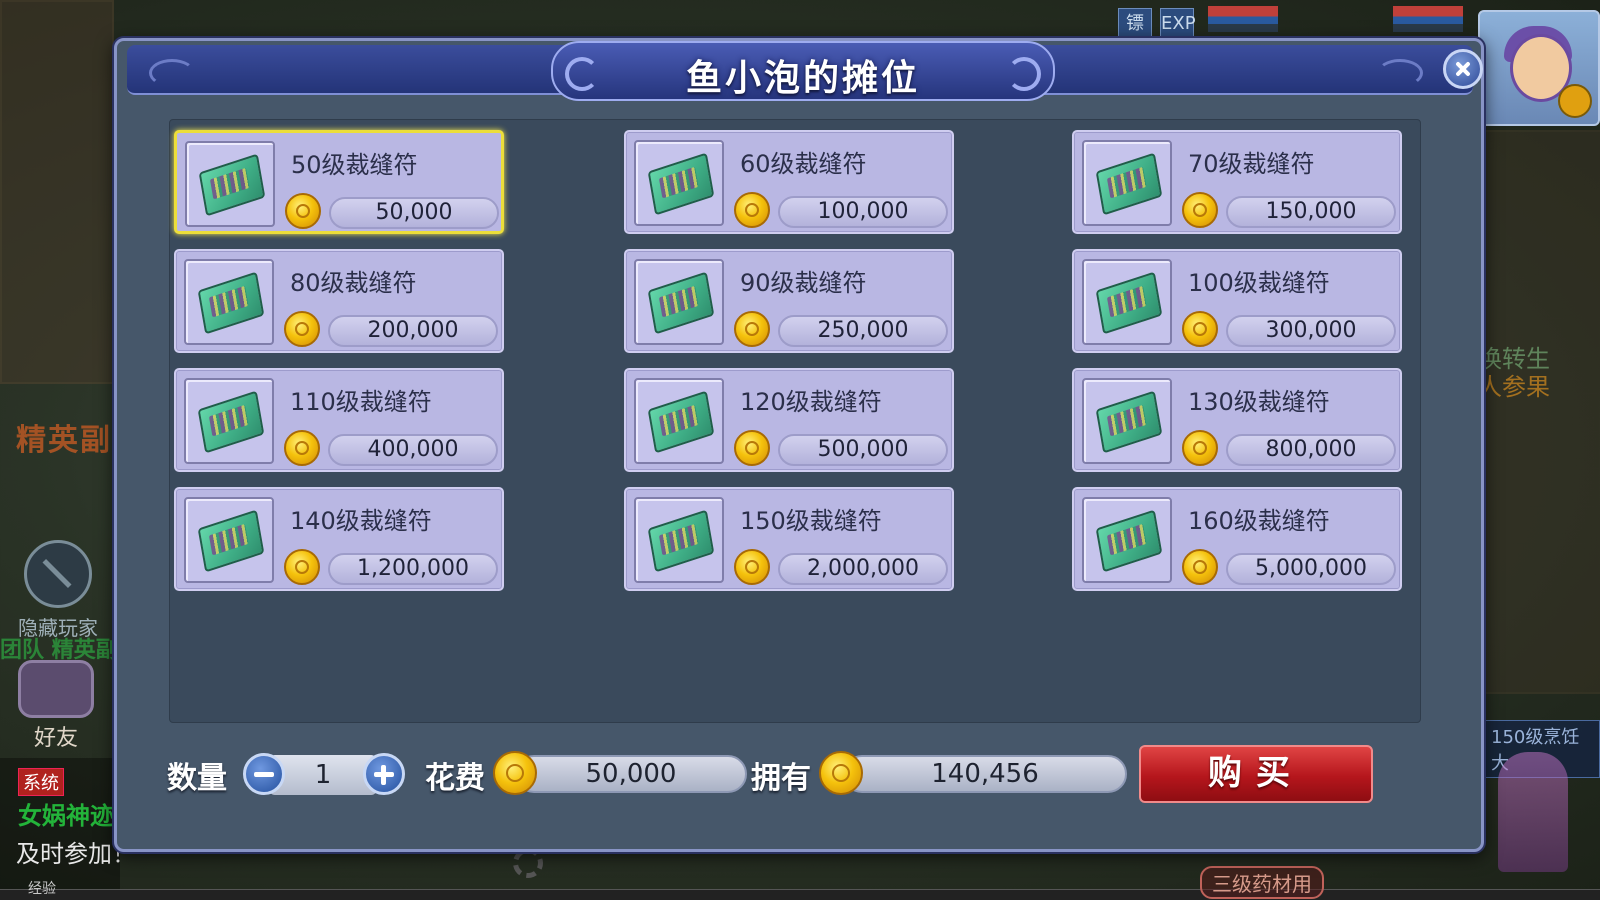 This screenshot has width=1600, height=900. What do you see at coordinates (1237, 301) in the screenshot?
I see `item-card: 100级裁缝符 300,000` at bounding box center [1237, 301].